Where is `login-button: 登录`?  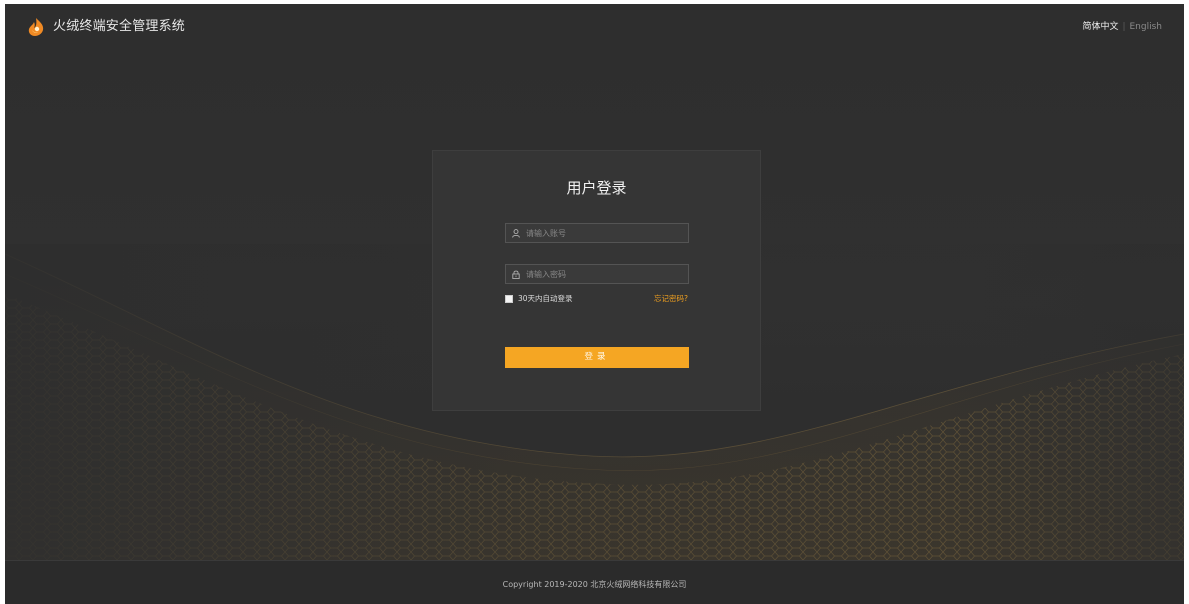 login-button: 登录 is located at coordinates (597, 357).